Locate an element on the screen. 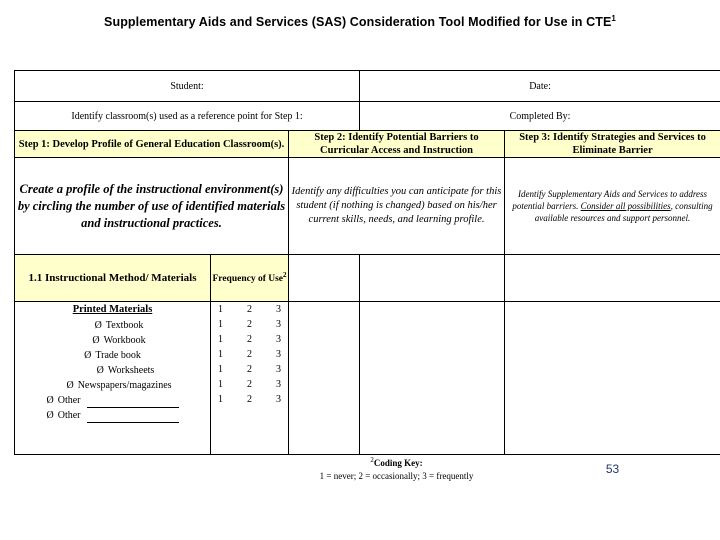  material-item: Ø Worksheets is located at coordinates (112, 370).